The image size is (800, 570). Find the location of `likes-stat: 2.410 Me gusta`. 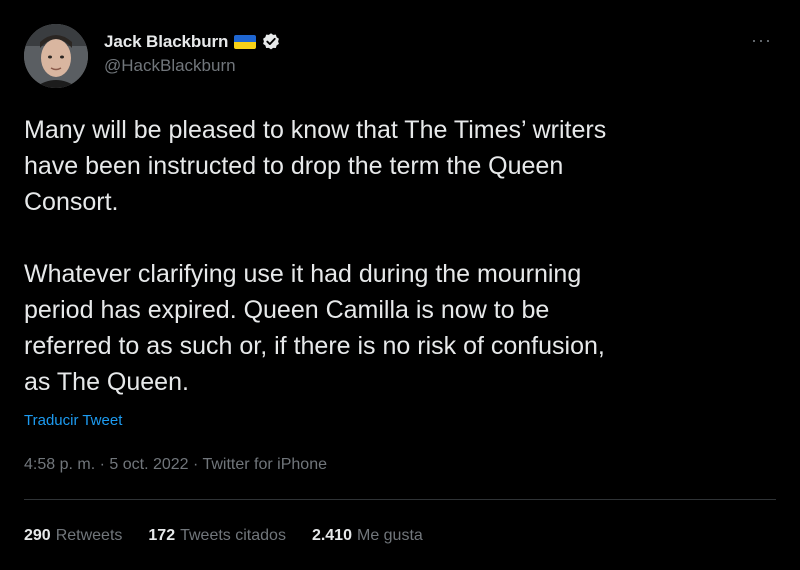

likes-stat: 2.410 Me gusta is located at coordinates (367, 536).